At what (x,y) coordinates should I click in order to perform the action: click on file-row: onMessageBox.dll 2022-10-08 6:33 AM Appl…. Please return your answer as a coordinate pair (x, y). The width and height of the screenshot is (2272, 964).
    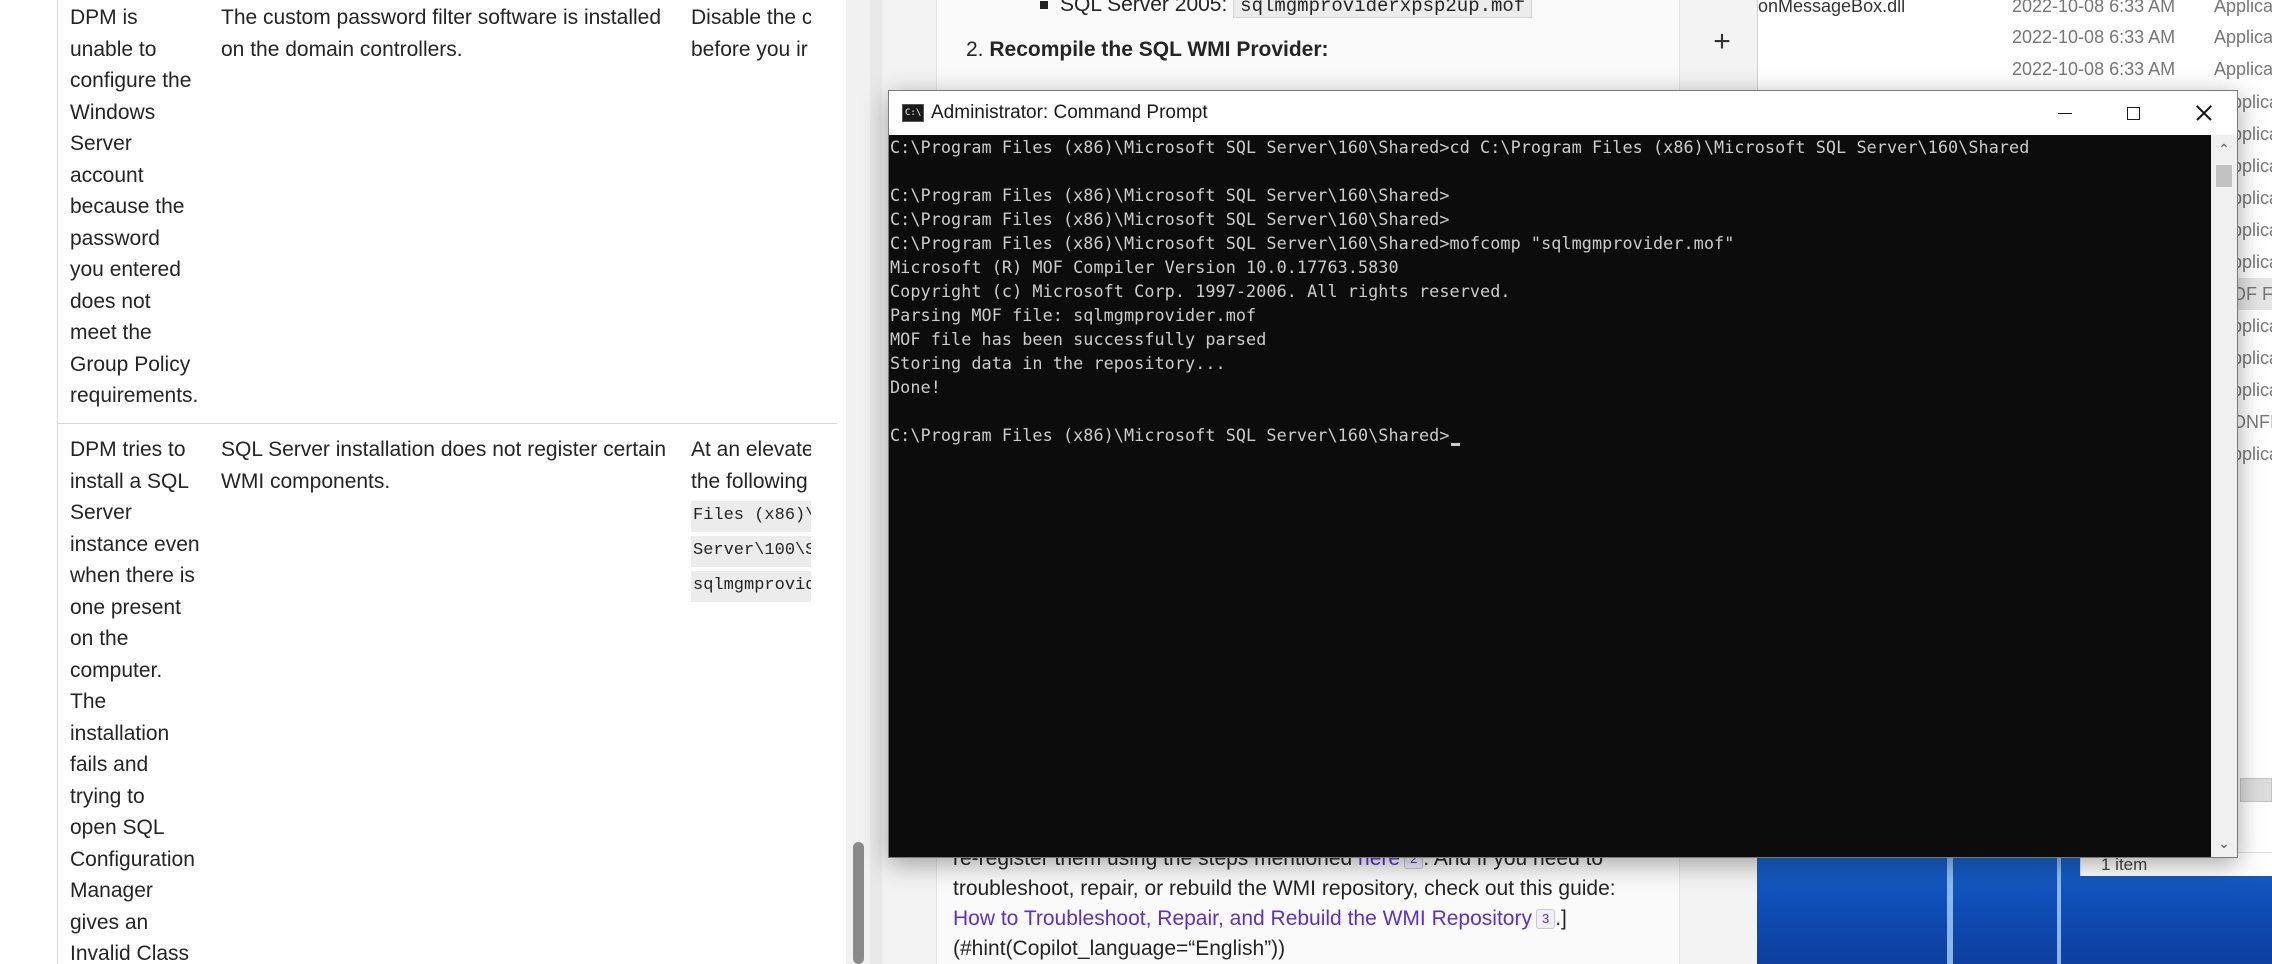
    Looking at the image, I should click on (2015, 11).